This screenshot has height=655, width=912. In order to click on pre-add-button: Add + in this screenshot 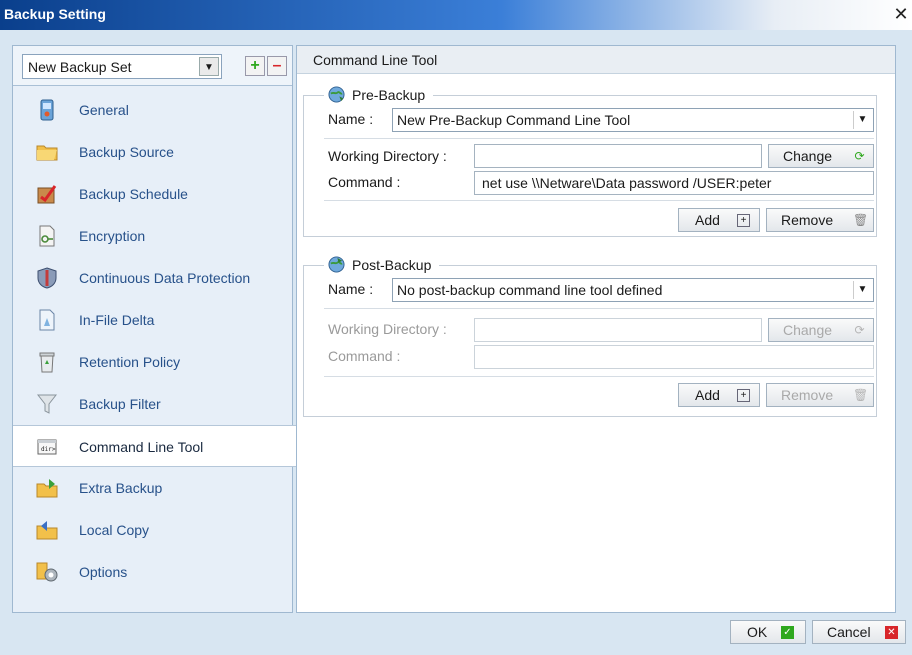, I will do `click(719, 220)`.